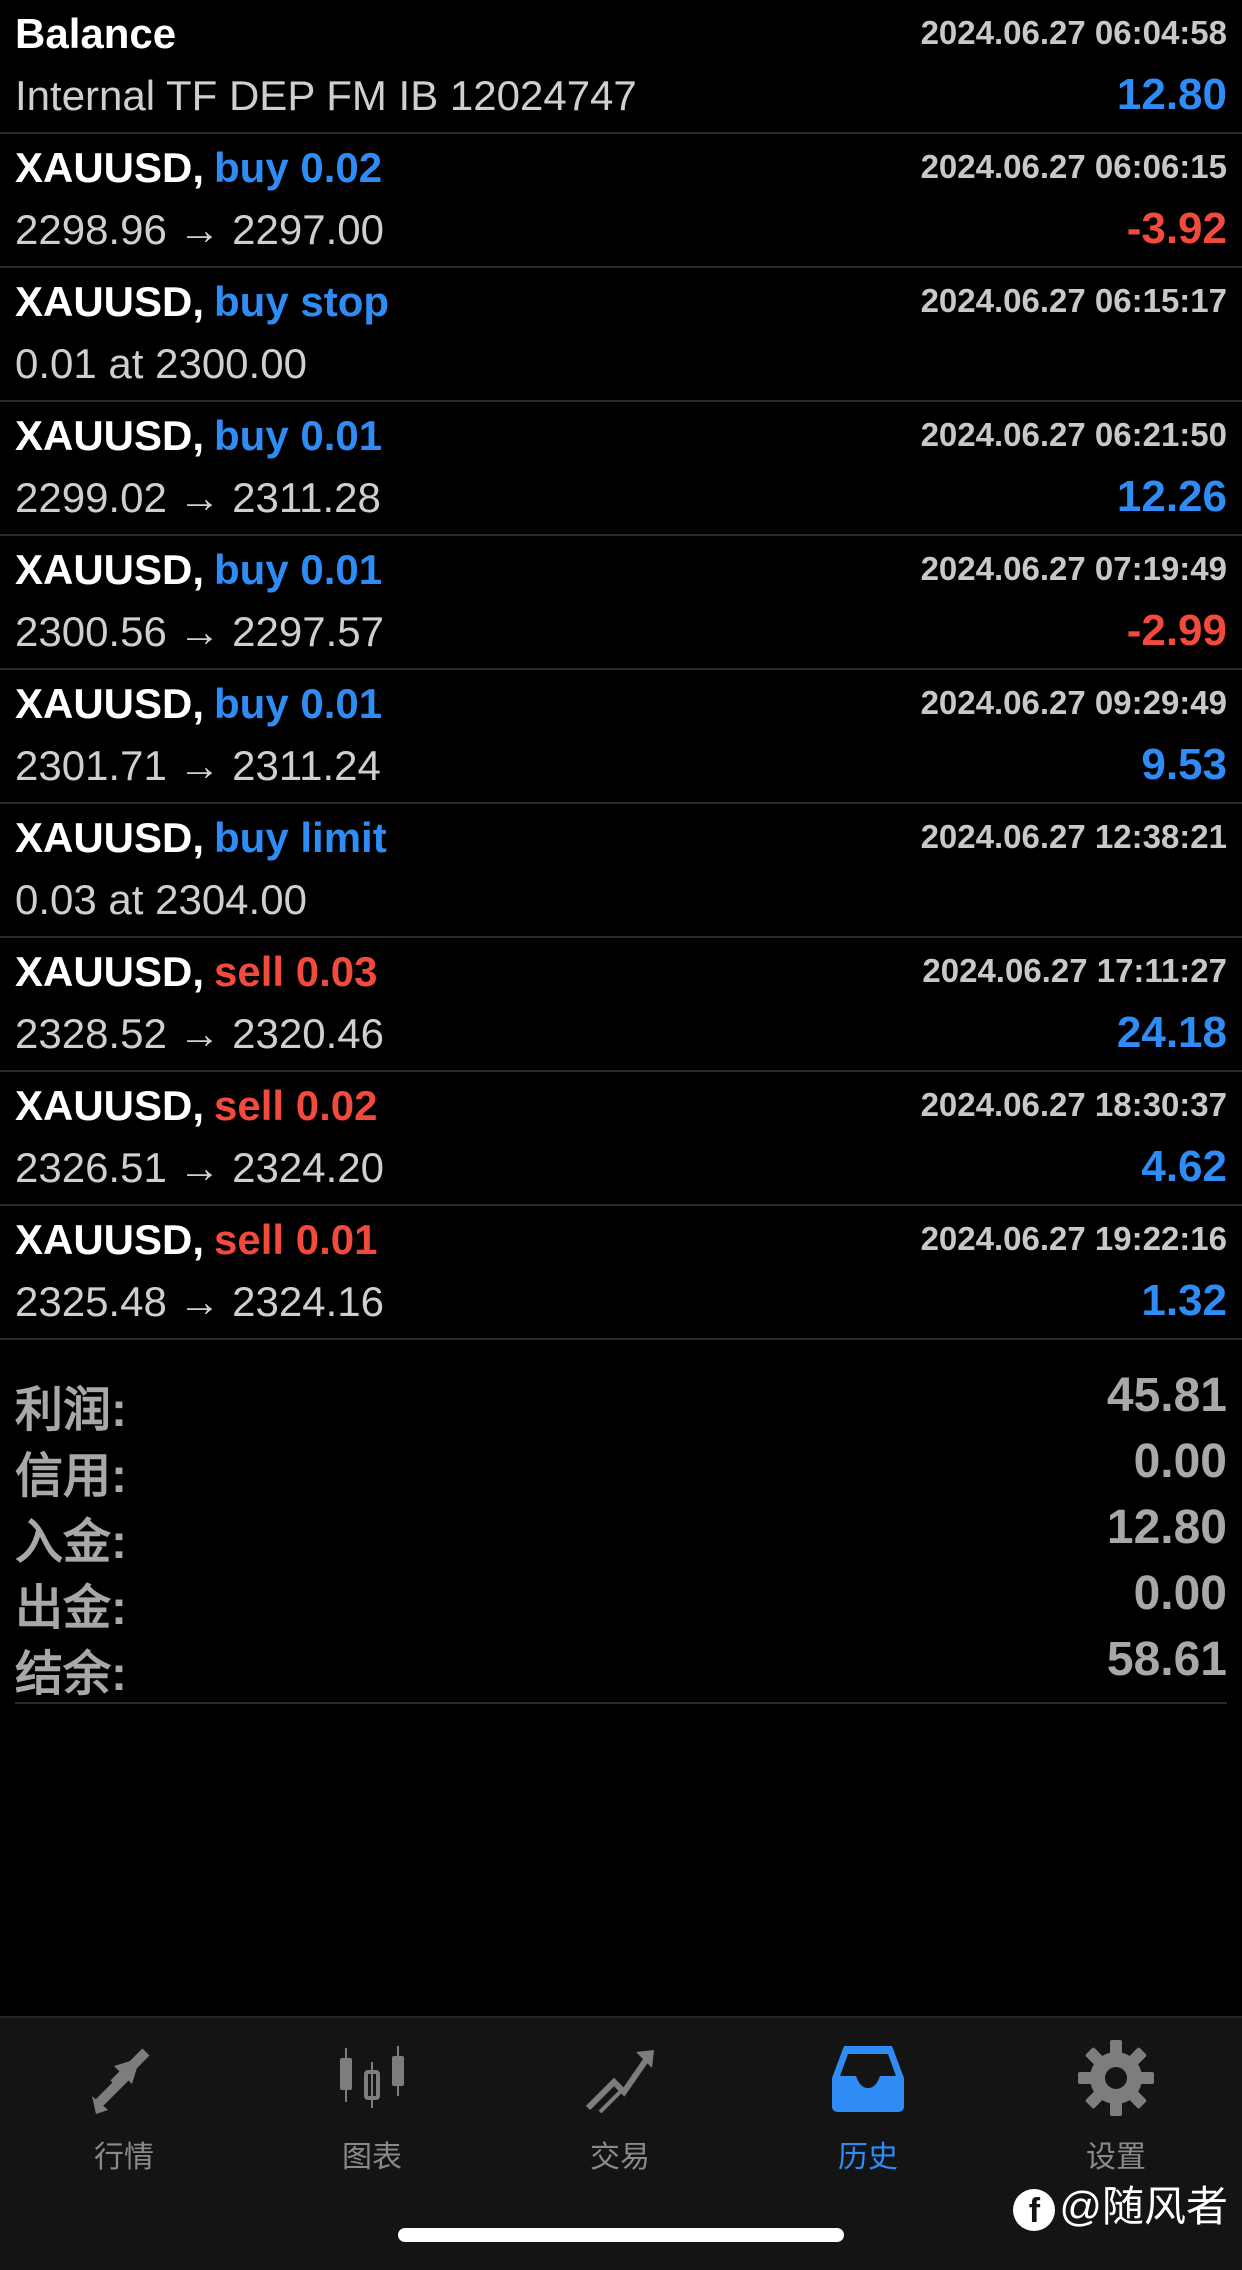  Describe the element at coordinates (1184, 1166) in the screenshot. I see `row-profit: 4.62` at that location.